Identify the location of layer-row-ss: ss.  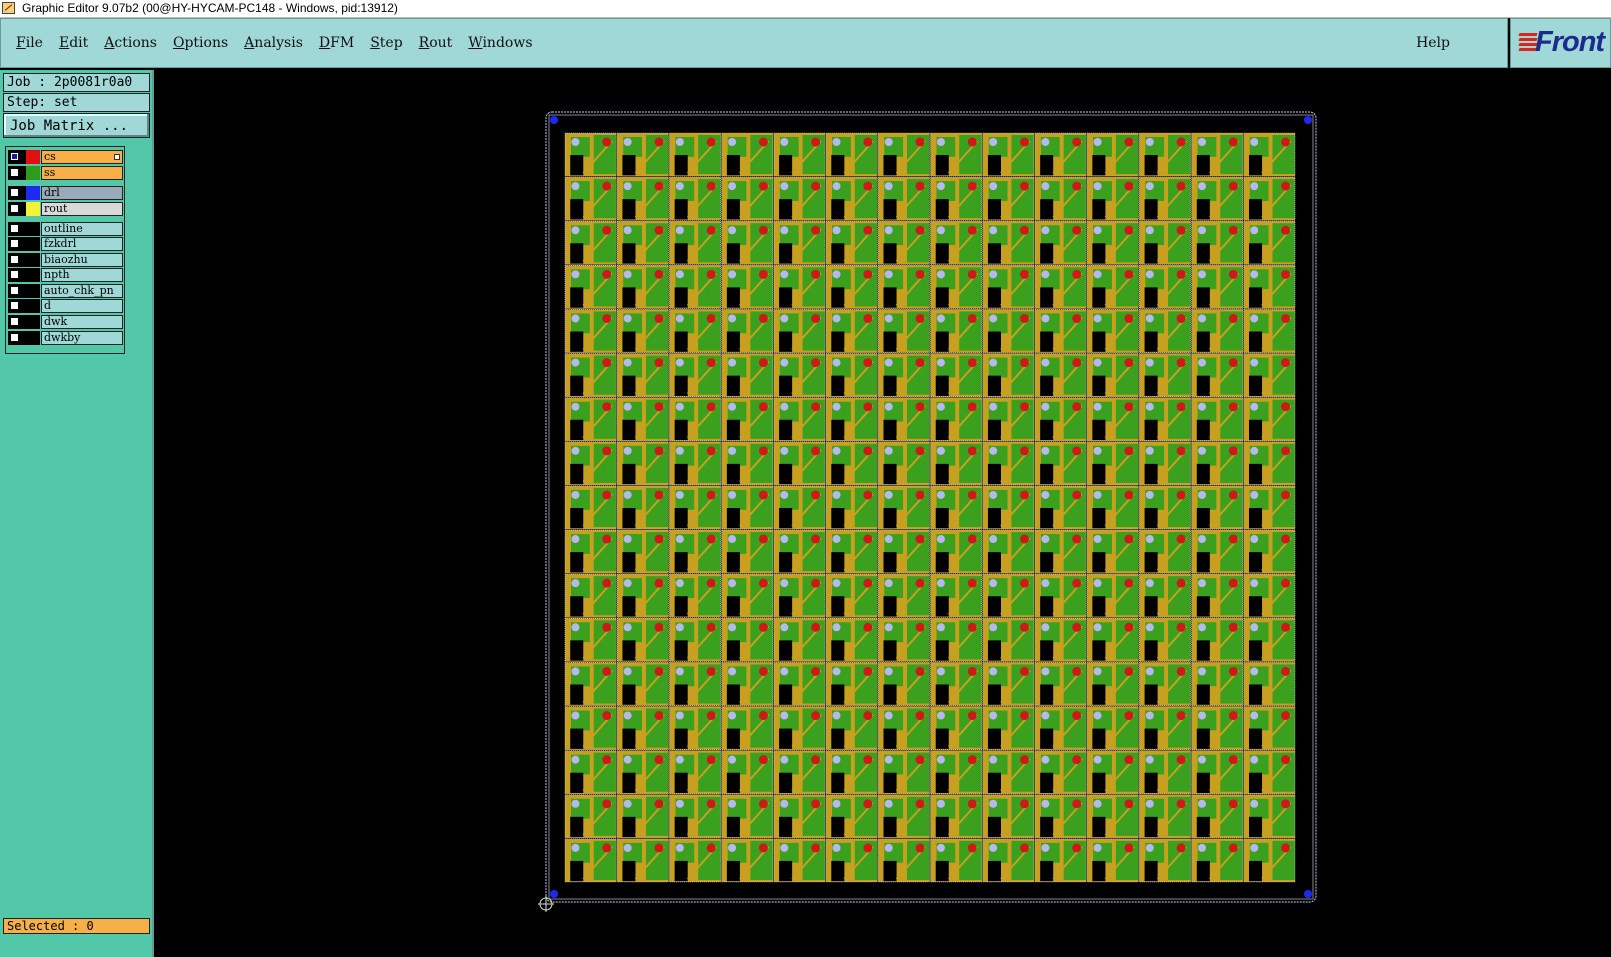
(65, 173).